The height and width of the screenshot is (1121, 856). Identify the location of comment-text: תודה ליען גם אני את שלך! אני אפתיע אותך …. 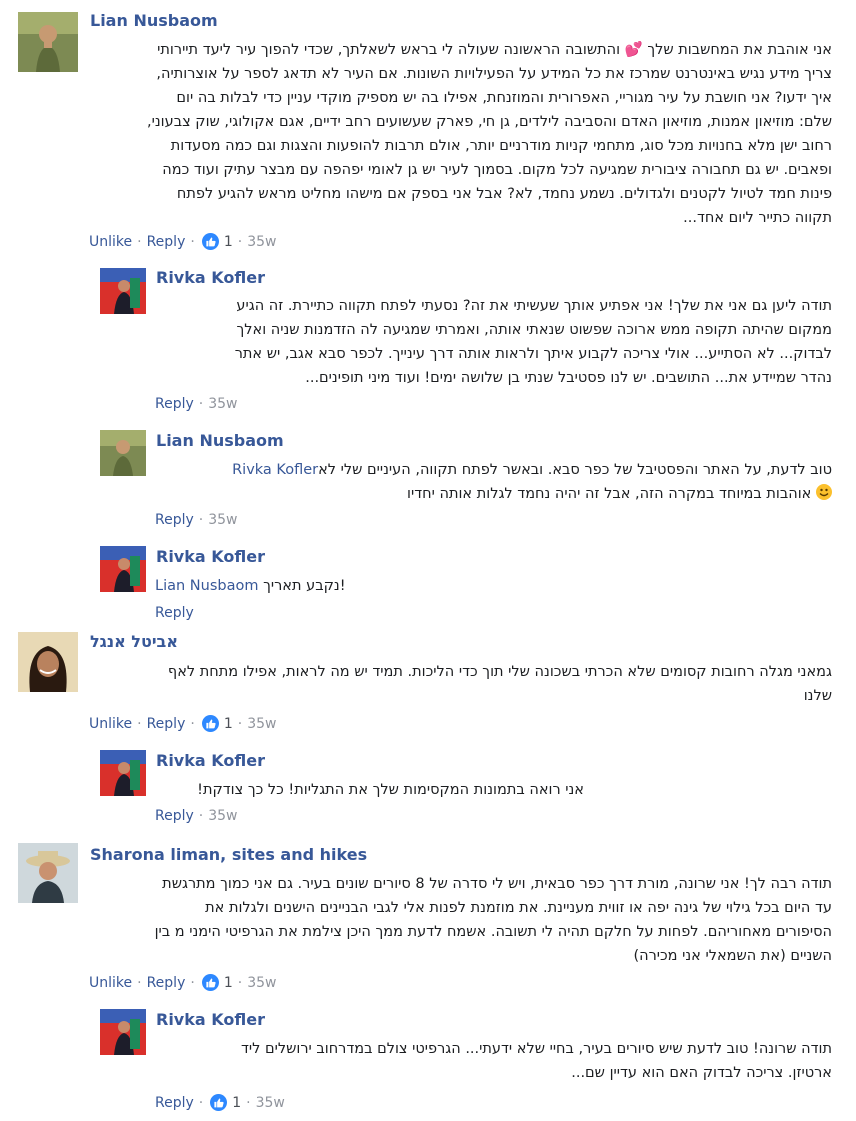
(492, 342).